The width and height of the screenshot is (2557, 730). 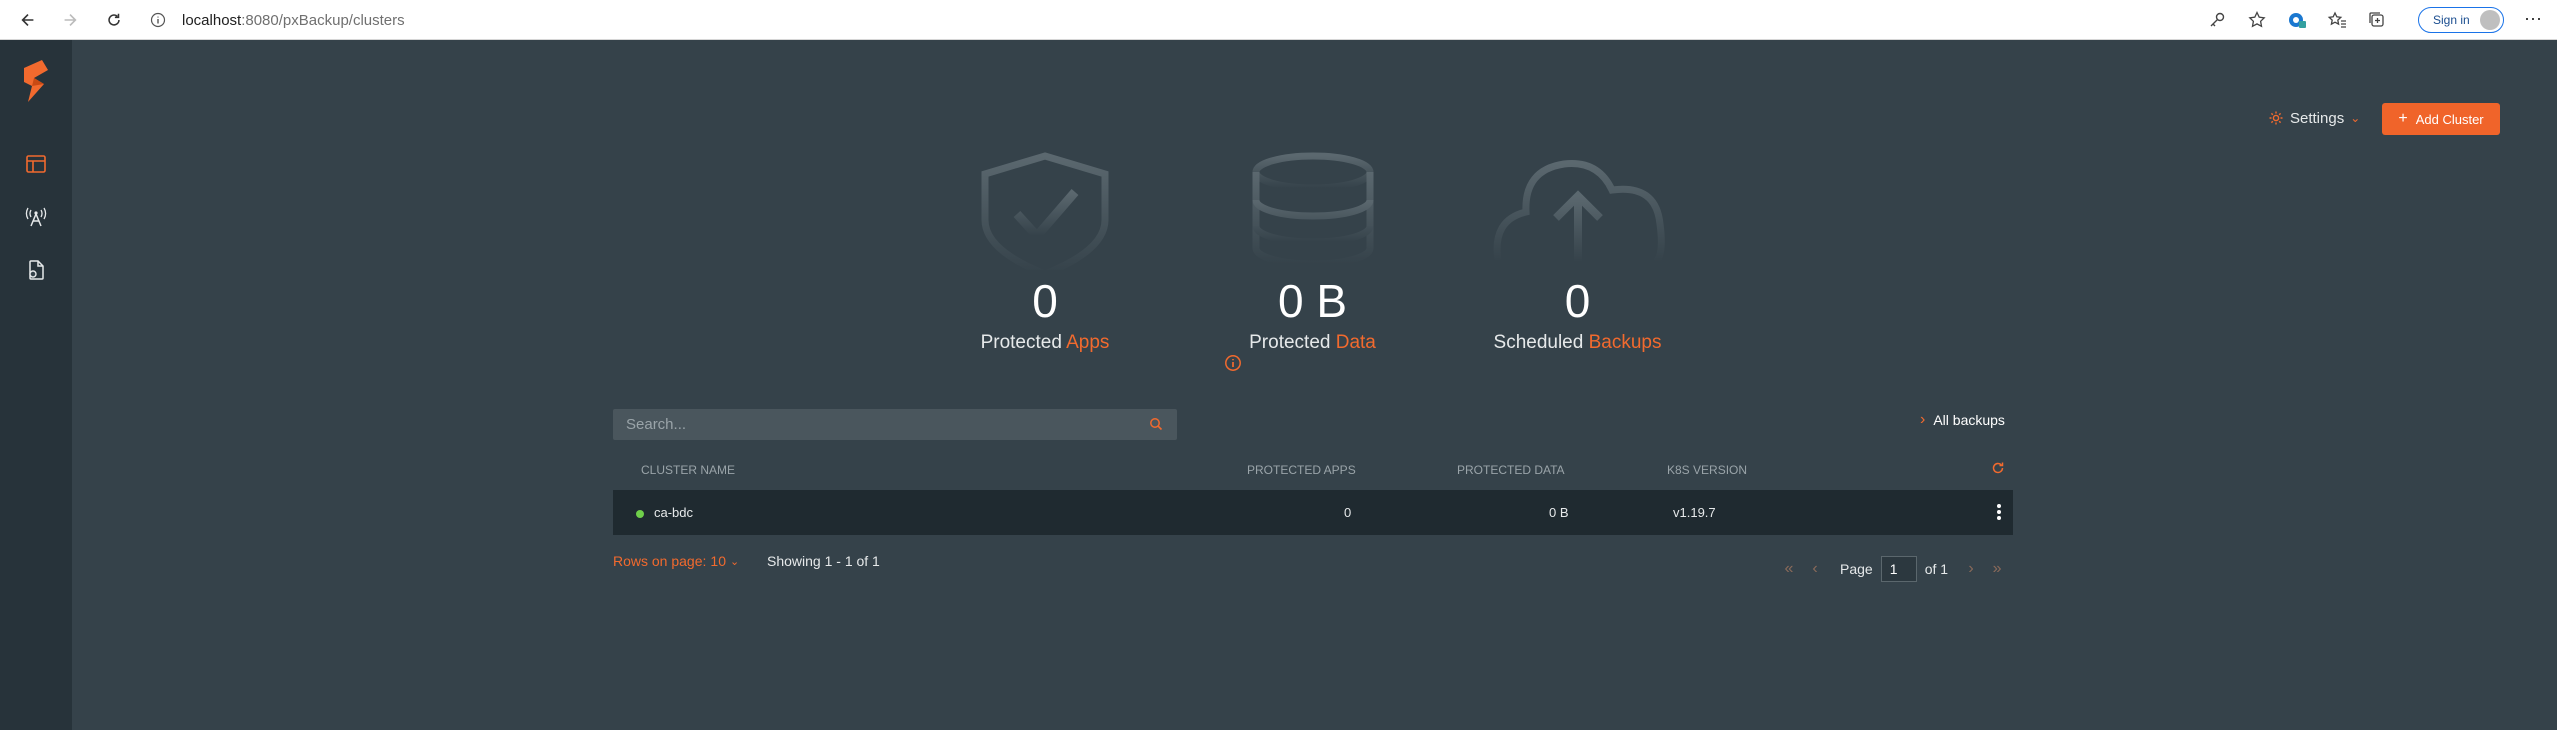 I want to click on url-host: localhost, so click(x=212, y=20).